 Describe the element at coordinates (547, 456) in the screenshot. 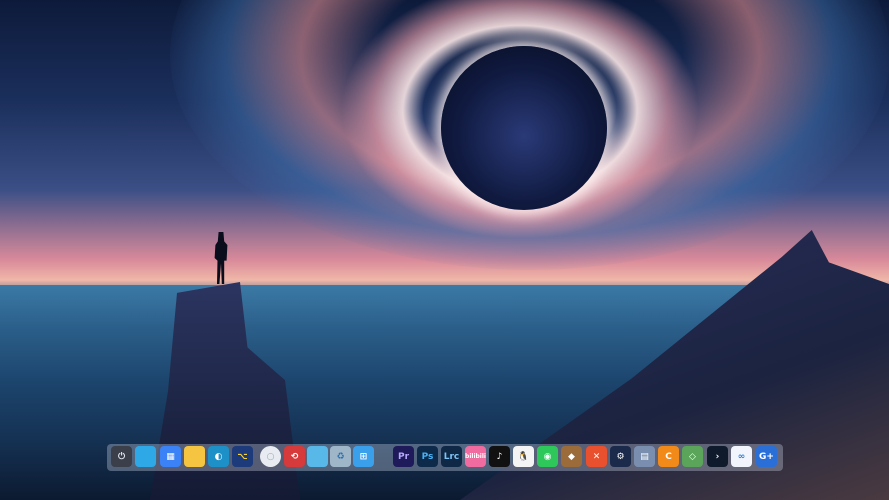

I see `wechat-icon: ◉` at that location.